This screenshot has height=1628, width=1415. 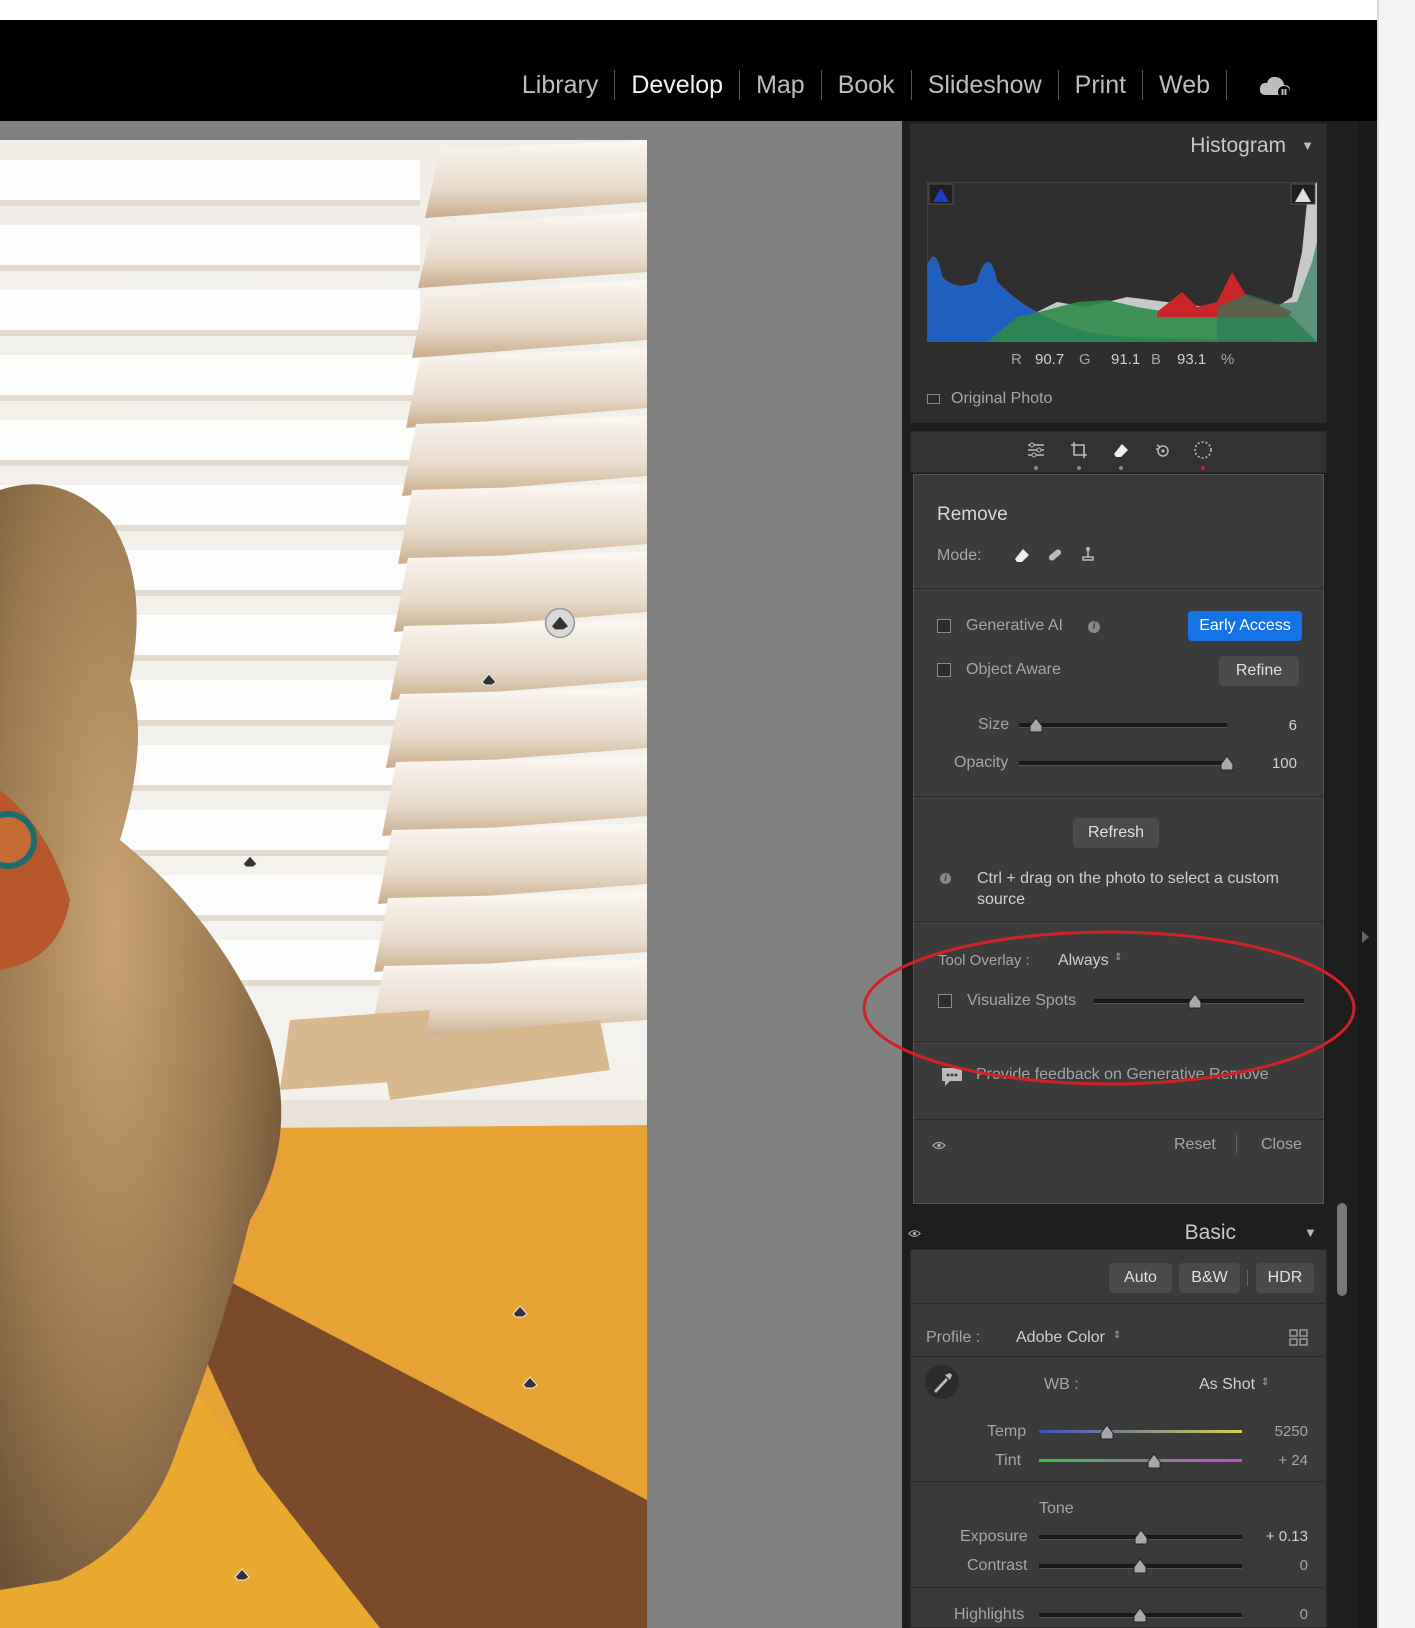 What do you see at coordinates (1002, 398) in the screenshot?
I see `original-photo-label: Original Photo` at bounding box center [1002, 398].